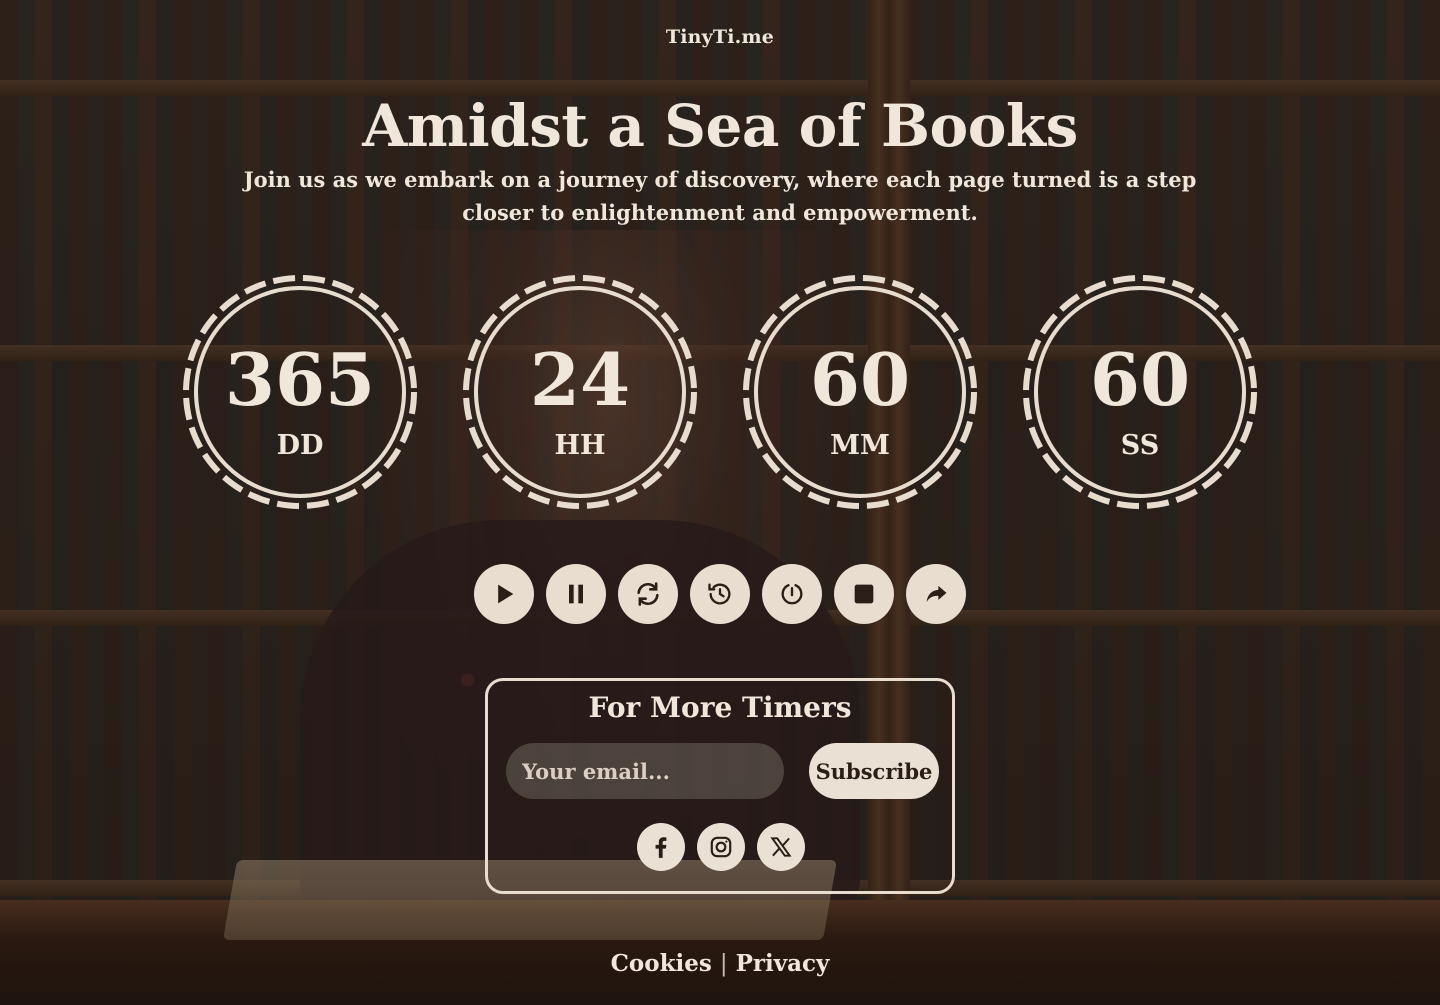 This screenshot has width=1440, height=1005. I want to click on stop-button, so click(864, 594).